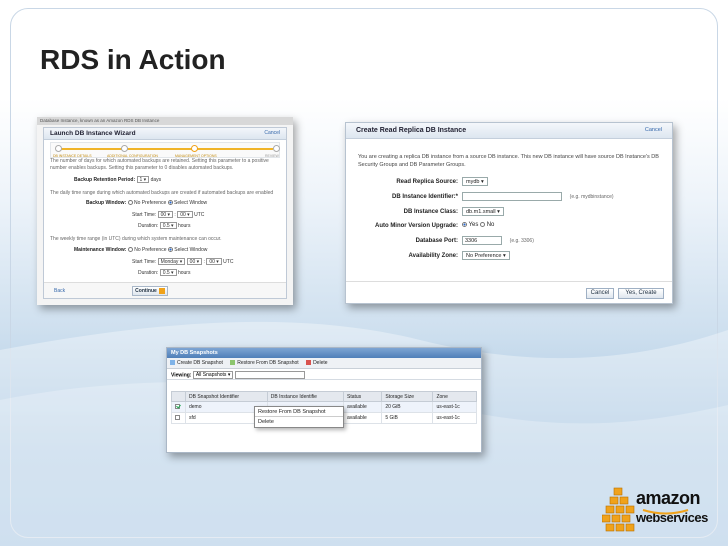  I want to click on auto-minor-no-radio, so click(483, 224).